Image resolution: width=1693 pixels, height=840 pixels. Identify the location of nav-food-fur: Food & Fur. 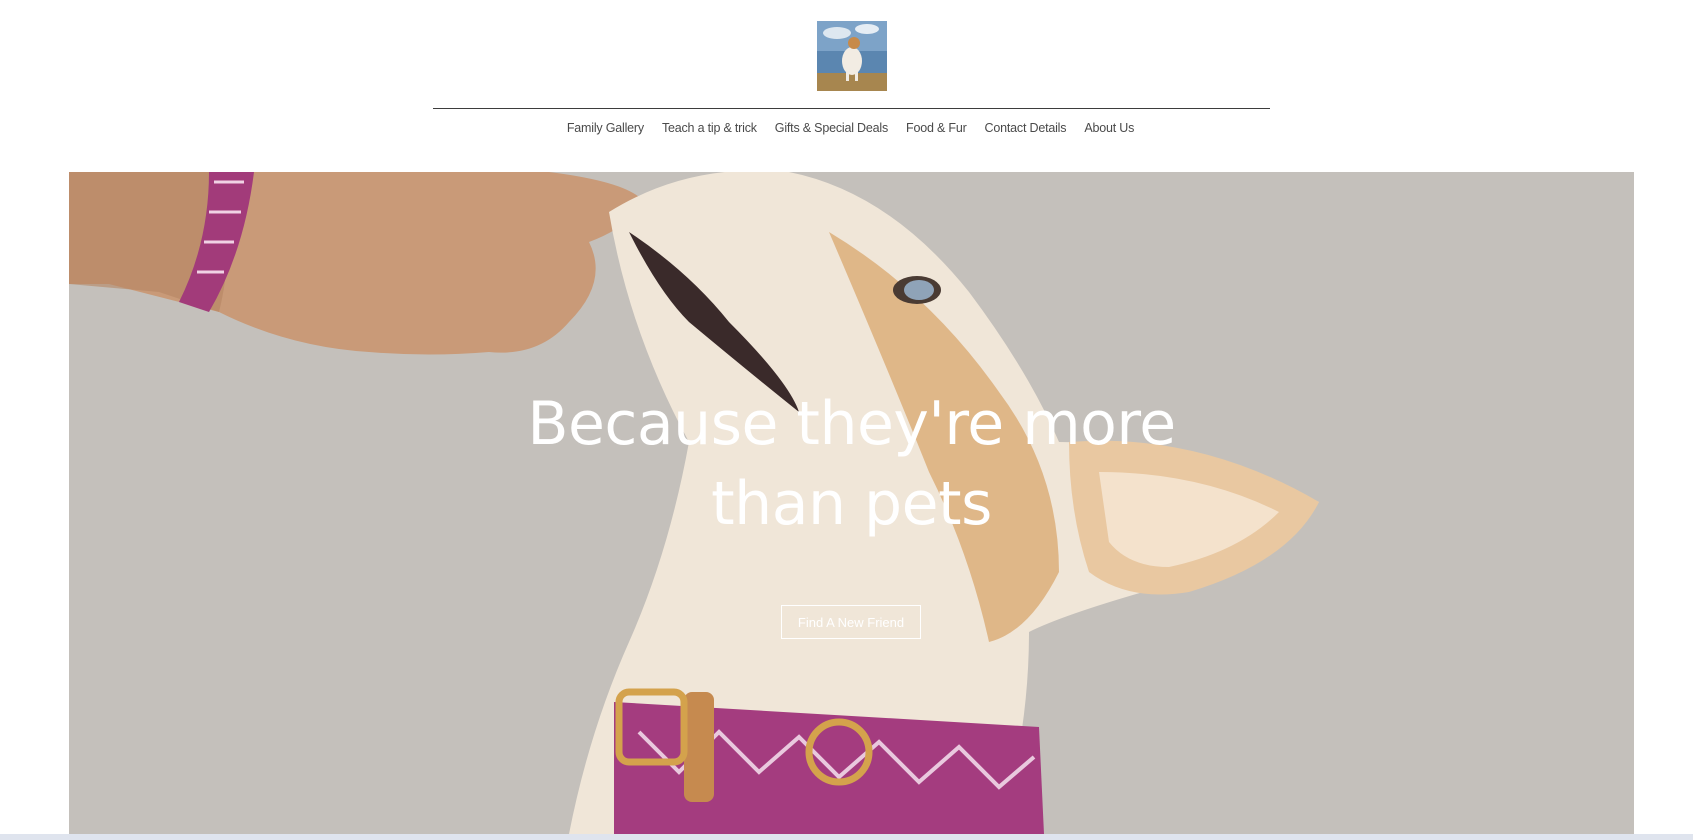
(936, 128).